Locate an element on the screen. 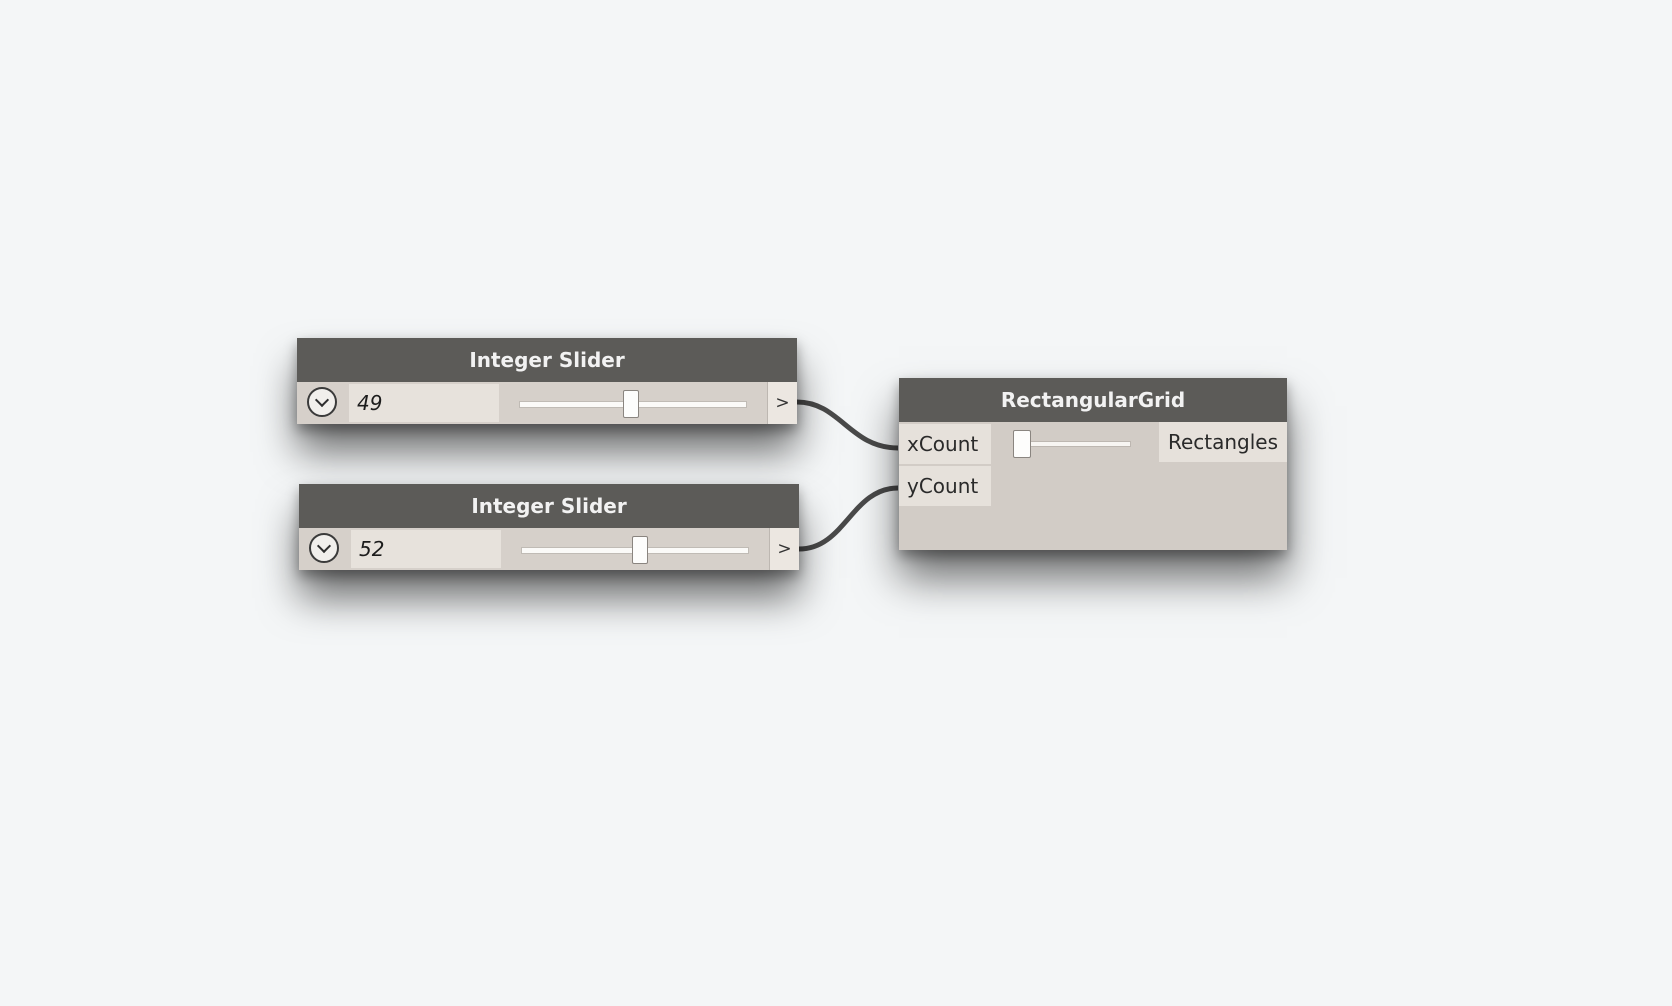  input-port-ycount: yCount is located at coordinates (945, 486).